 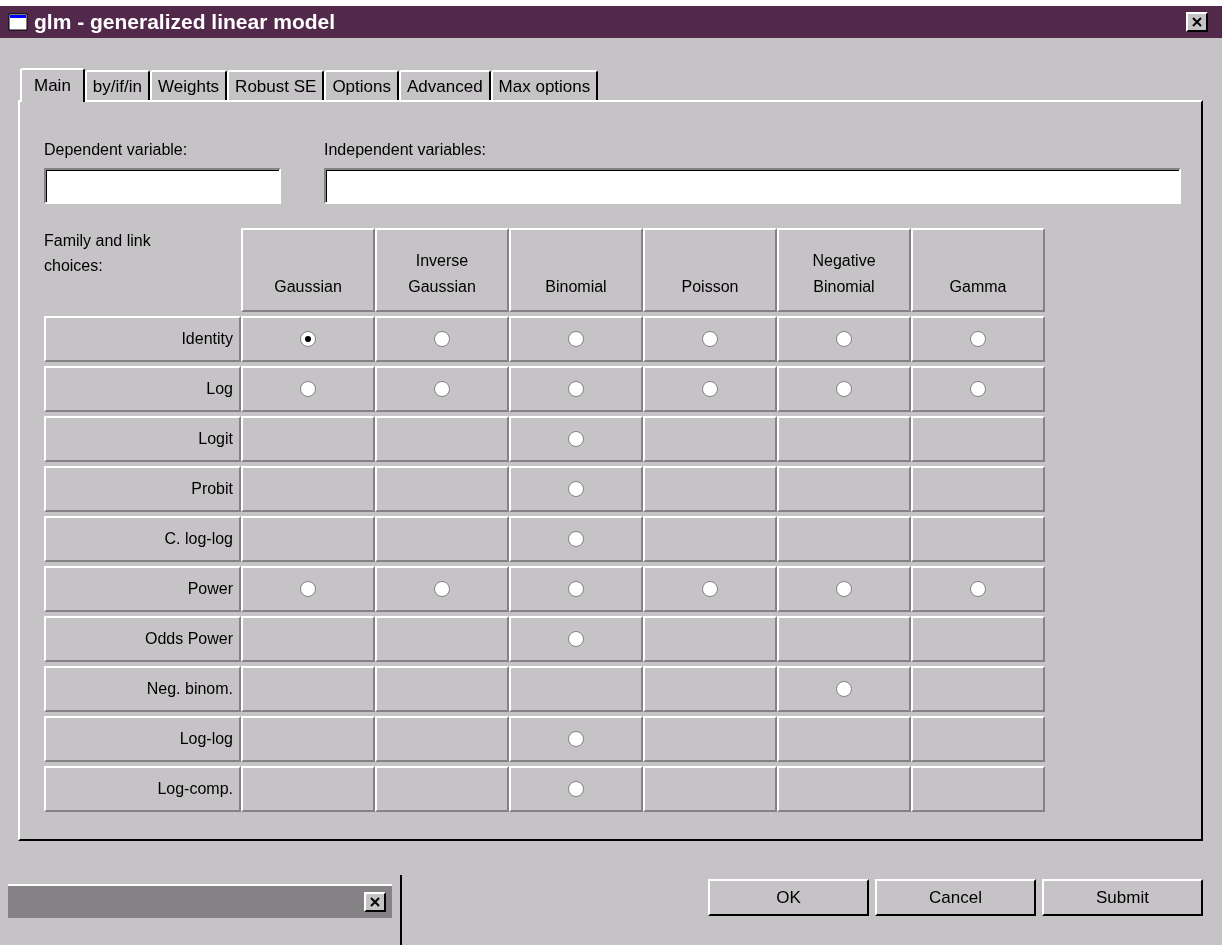 What do you see at coordinates (142, 338) in the screenshot?
I see `row-label: Identity` at bounding box center [142, 338].